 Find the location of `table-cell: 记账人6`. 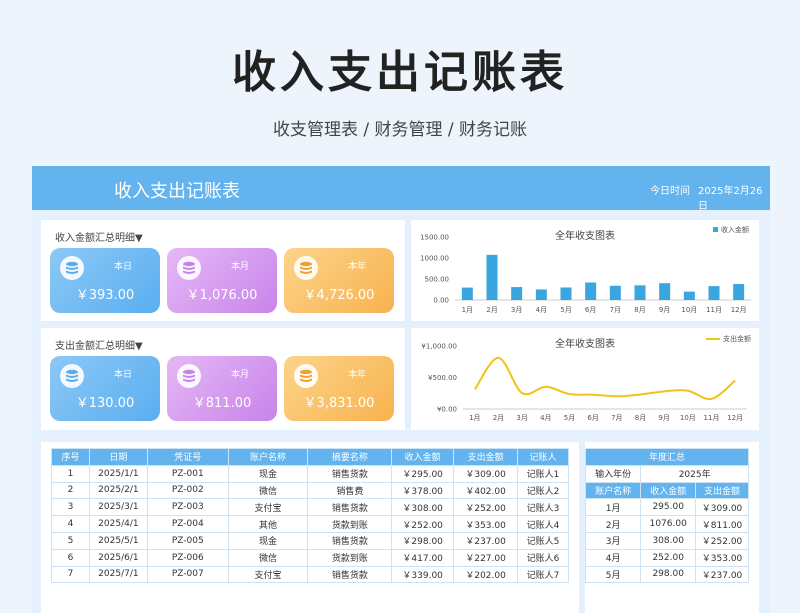

table-cell: 记账人6 is located at coordinates (543, 557).